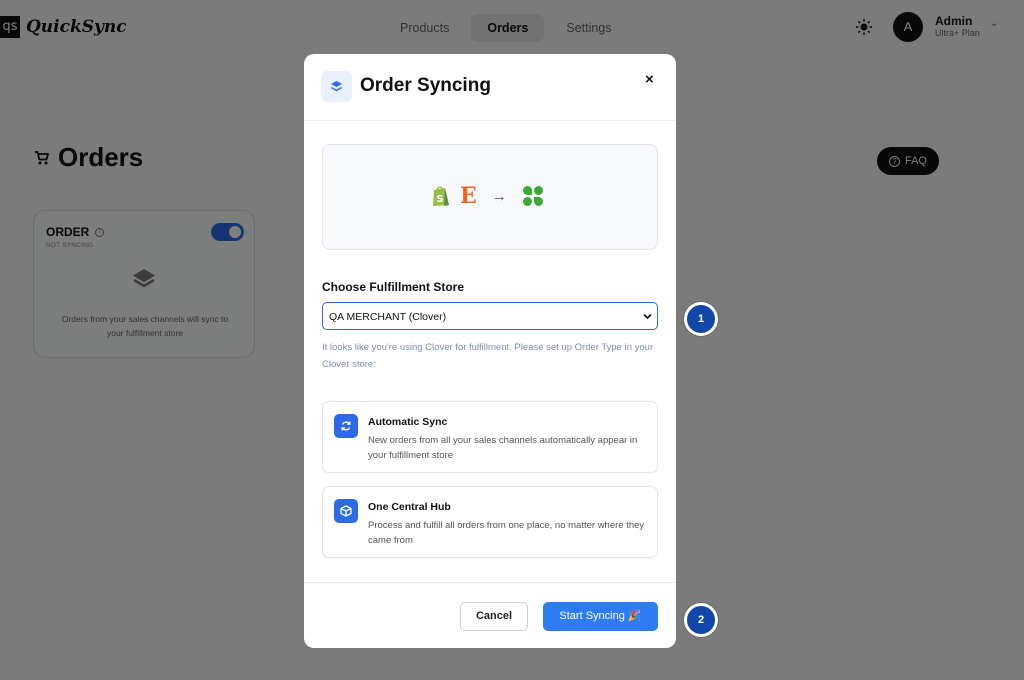 The image size is (1024, 680). I want to click on shopify-icon: S, so click(441, 196).